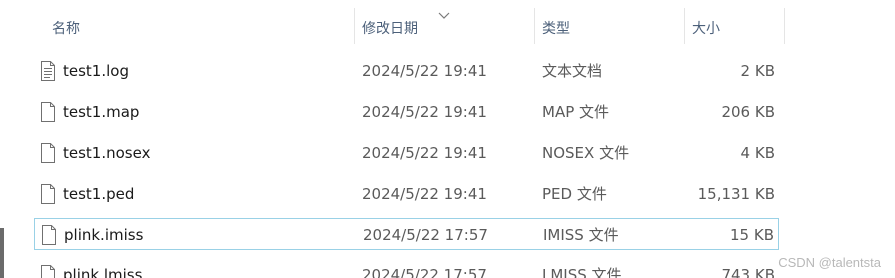  I want to click on file-name: plink.lmiss, so click(102, 268).